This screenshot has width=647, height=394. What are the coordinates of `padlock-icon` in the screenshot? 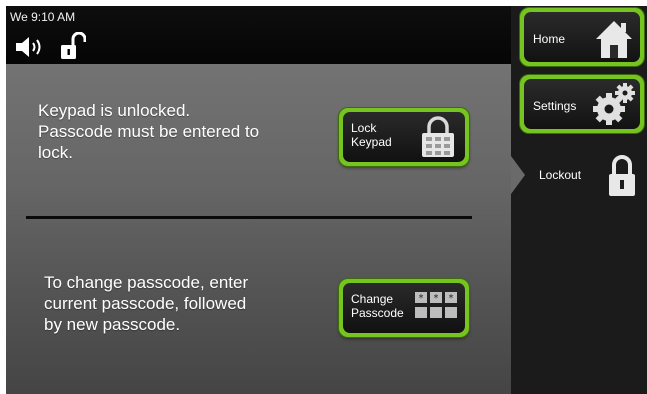 It's located at (622, 175).